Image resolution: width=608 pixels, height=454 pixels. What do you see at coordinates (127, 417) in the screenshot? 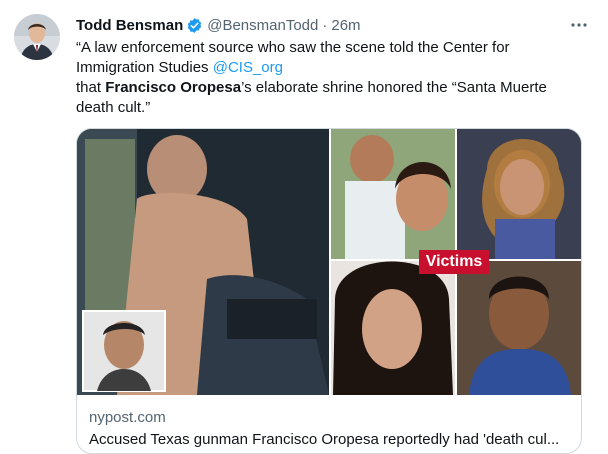
I see `card-domain: nypost.com` at bounding box center [127, 417].